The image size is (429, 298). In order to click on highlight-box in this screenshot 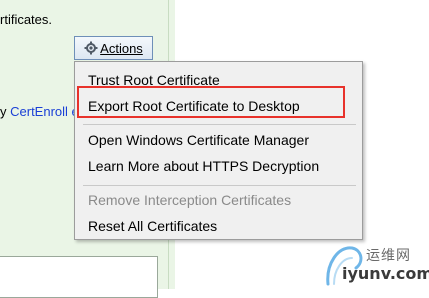, I will do `click(211, 102)`.